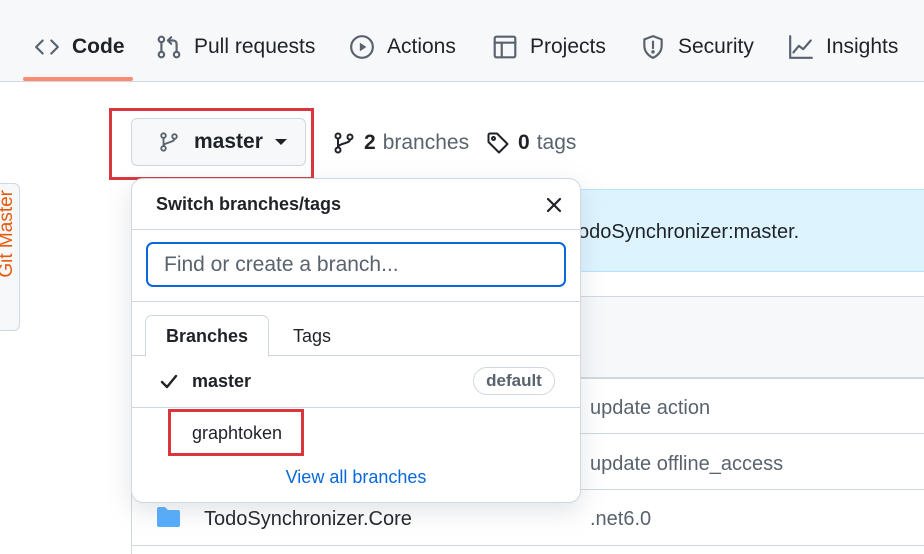  I want to click on dropdown-title: Switch branches/tags, so click(249, 204).